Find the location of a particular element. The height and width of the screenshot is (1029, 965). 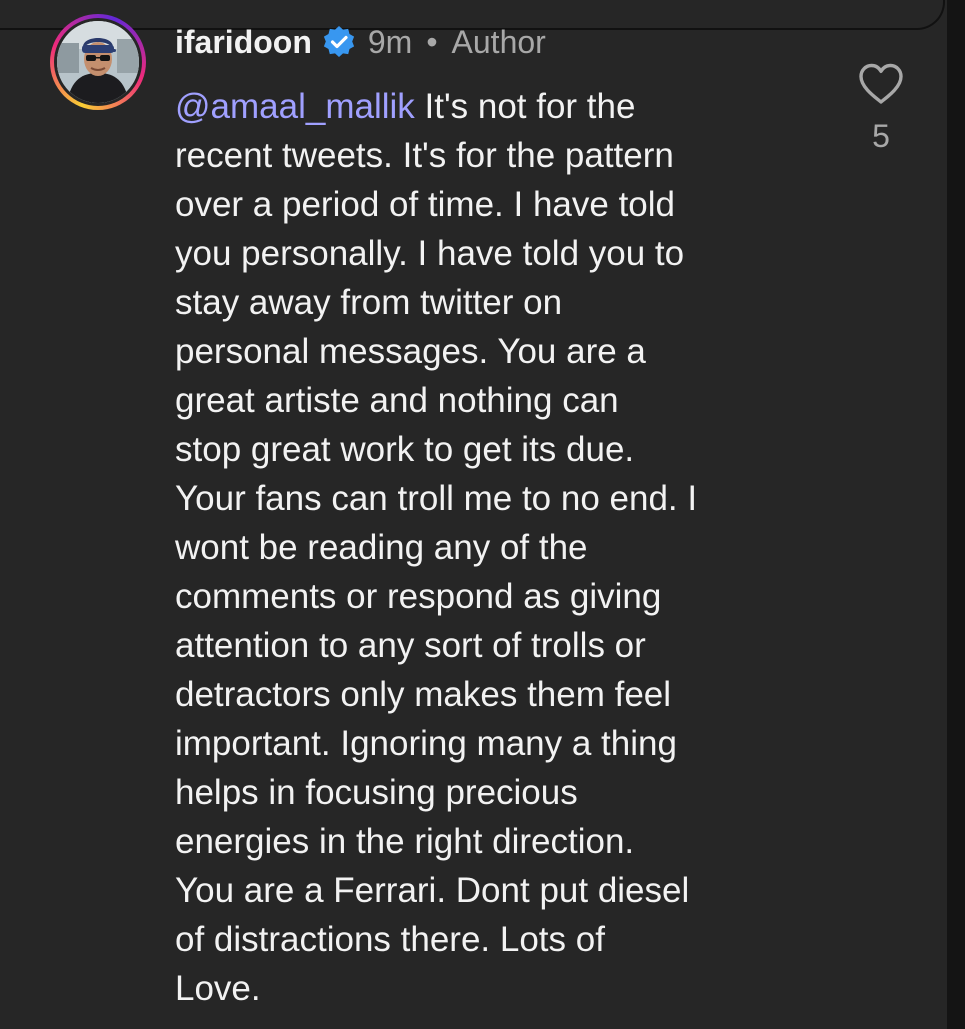

story-ring is located at coordinates (98, 62).